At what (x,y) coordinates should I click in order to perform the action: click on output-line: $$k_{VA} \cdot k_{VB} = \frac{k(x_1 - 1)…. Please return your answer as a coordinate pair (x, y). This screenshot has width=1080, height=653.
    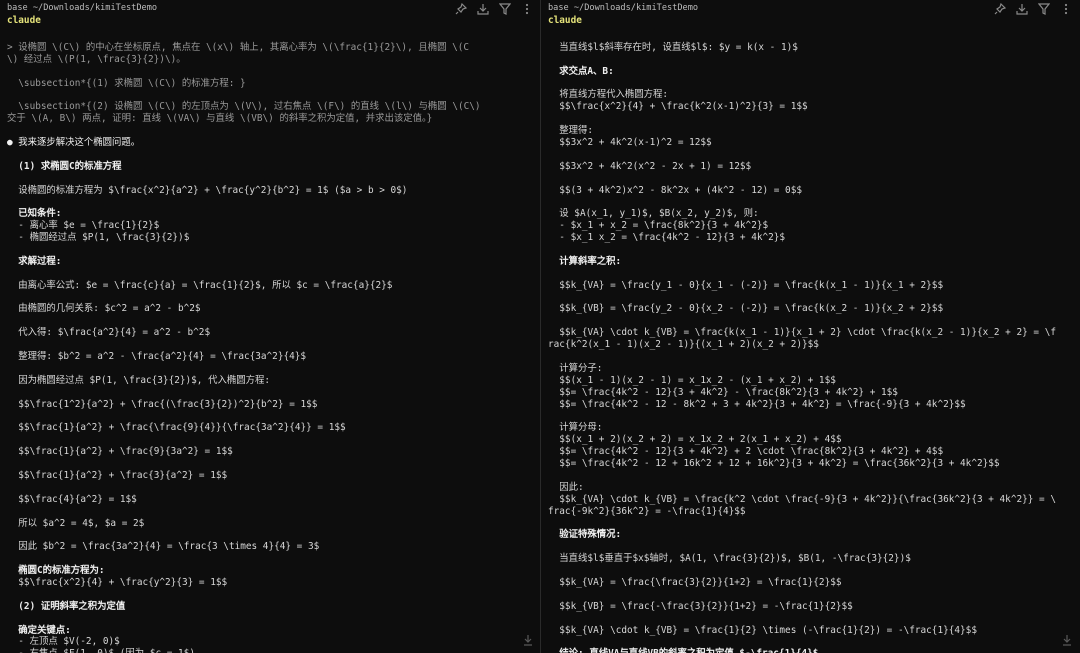
    Looking at the image, I should click on (802, 333).